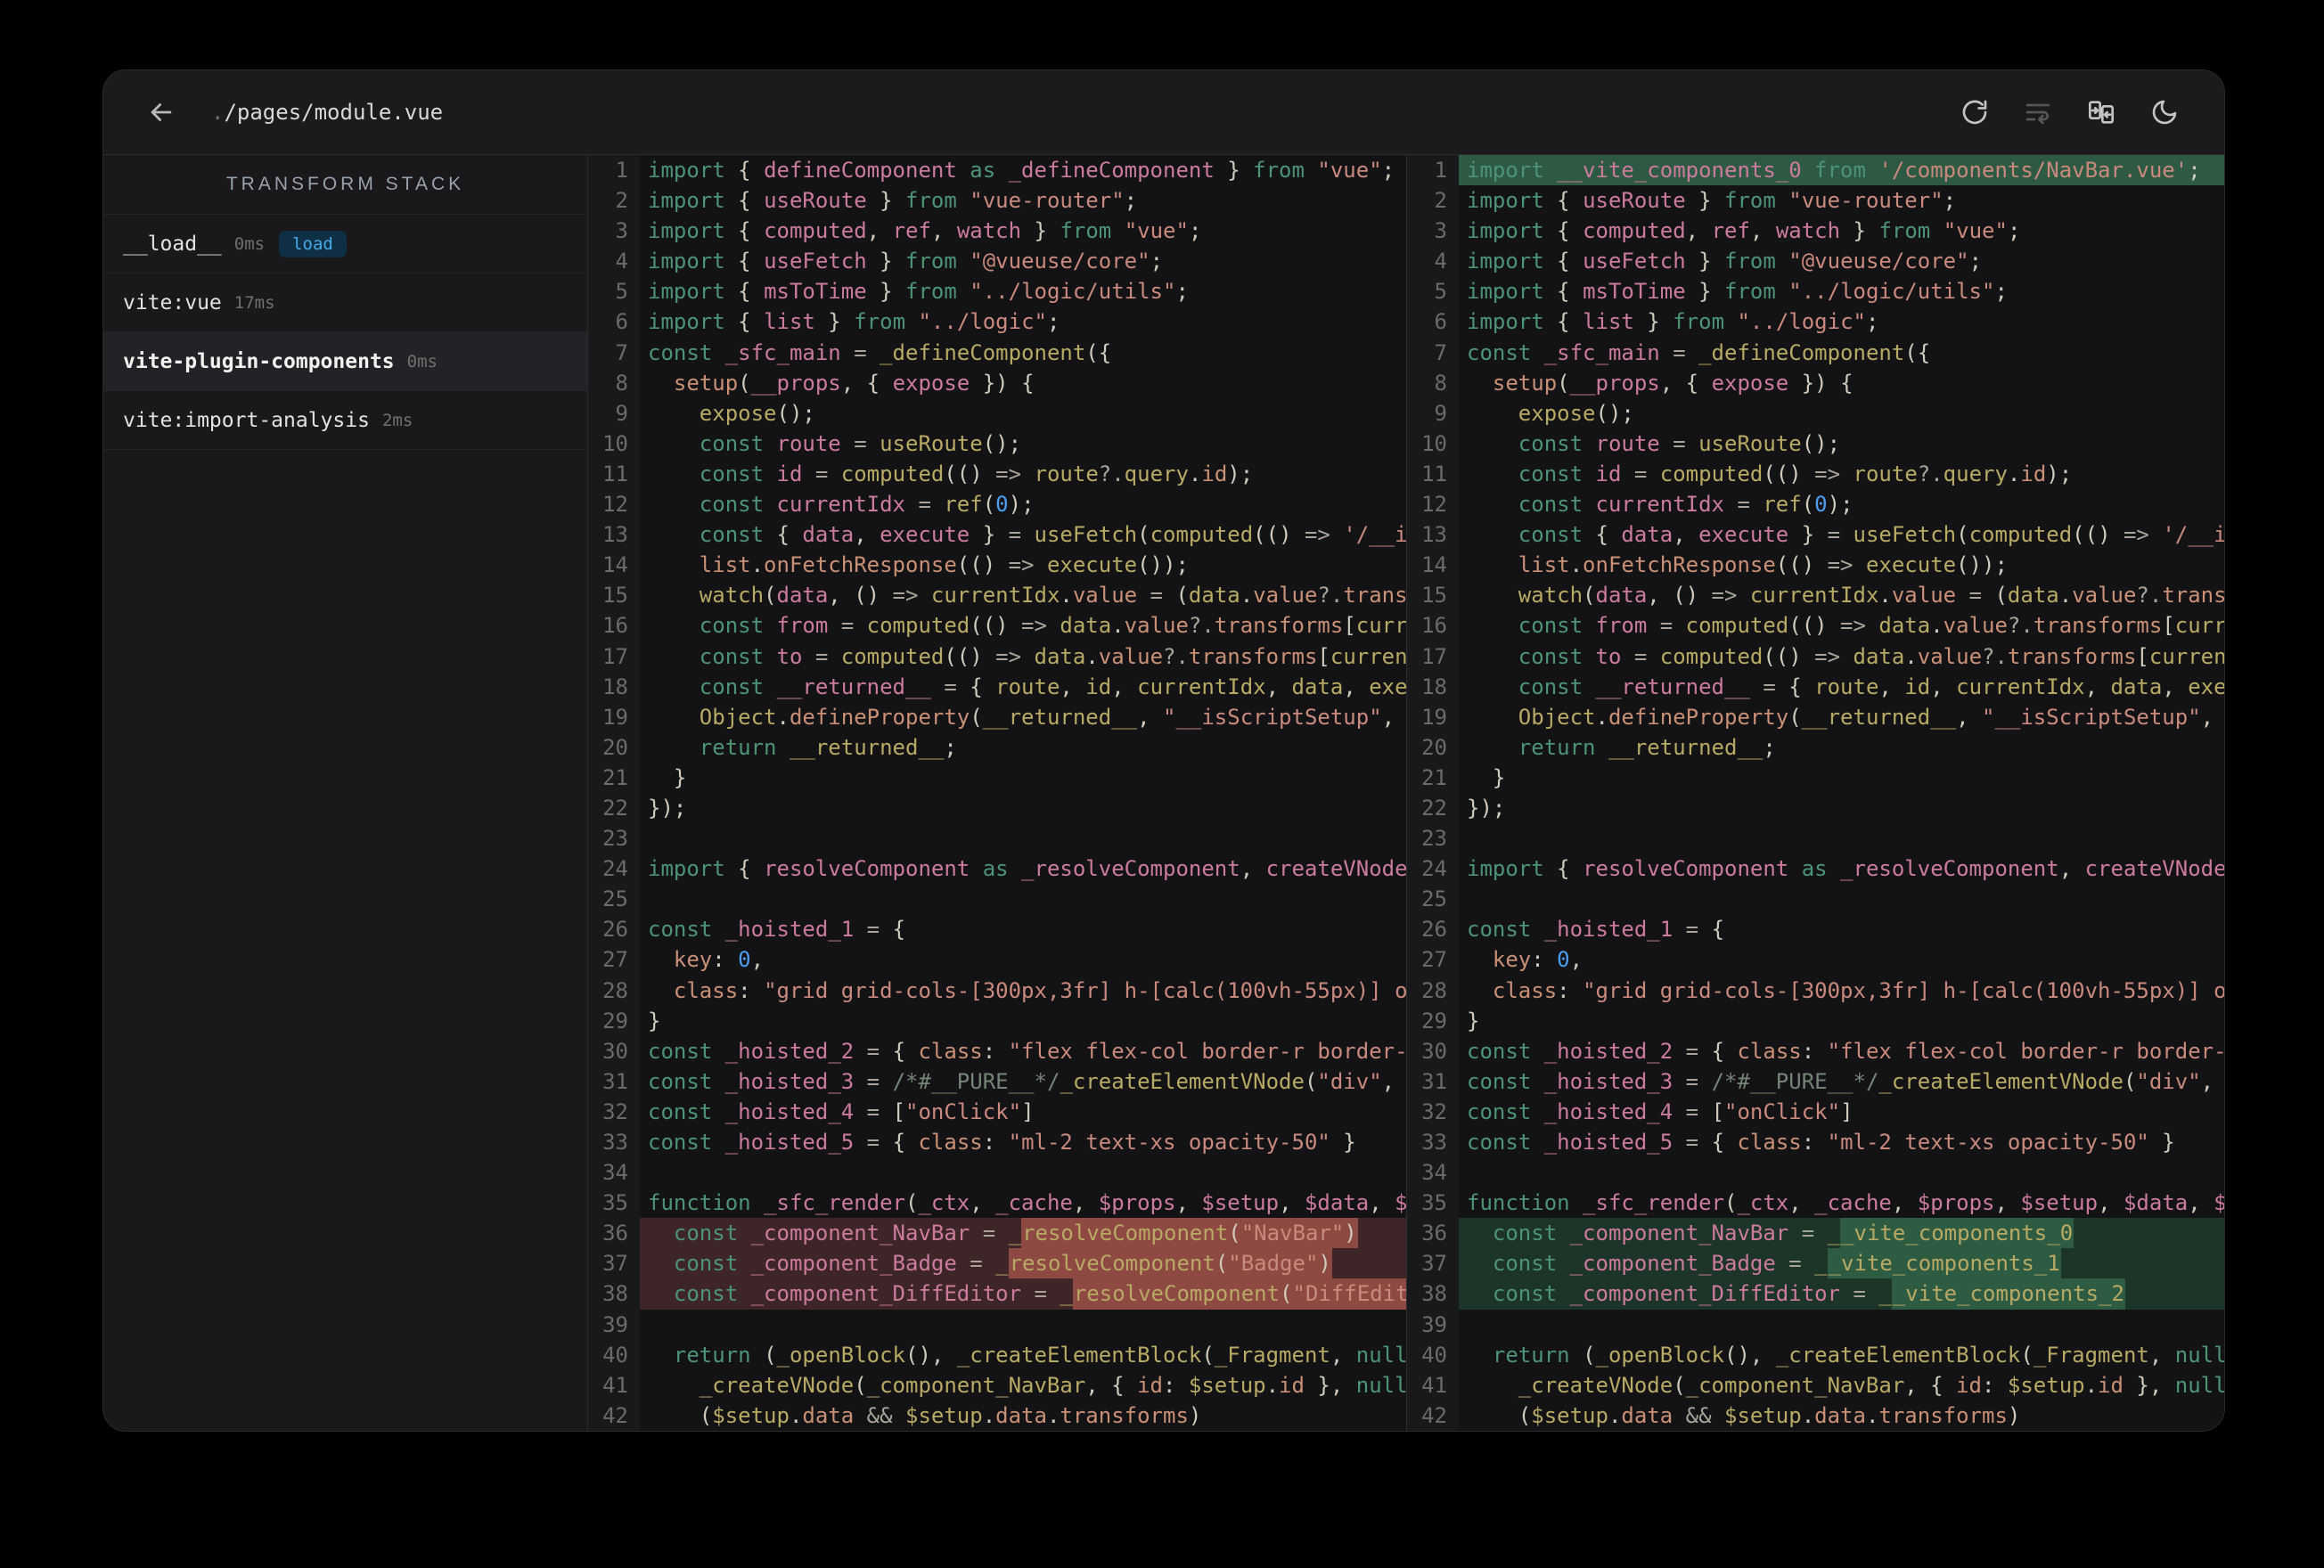  What do you see at coordinates (1815, 1172) in the screenshot?
I see `code-line: 34` at bounding box center [1815, 1172].